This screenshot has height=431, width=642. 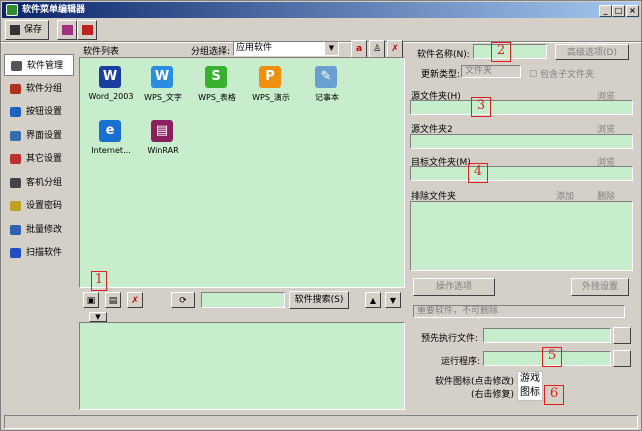 I want to click on software-item: ✎ 记事本, so click(x=327, y=86).